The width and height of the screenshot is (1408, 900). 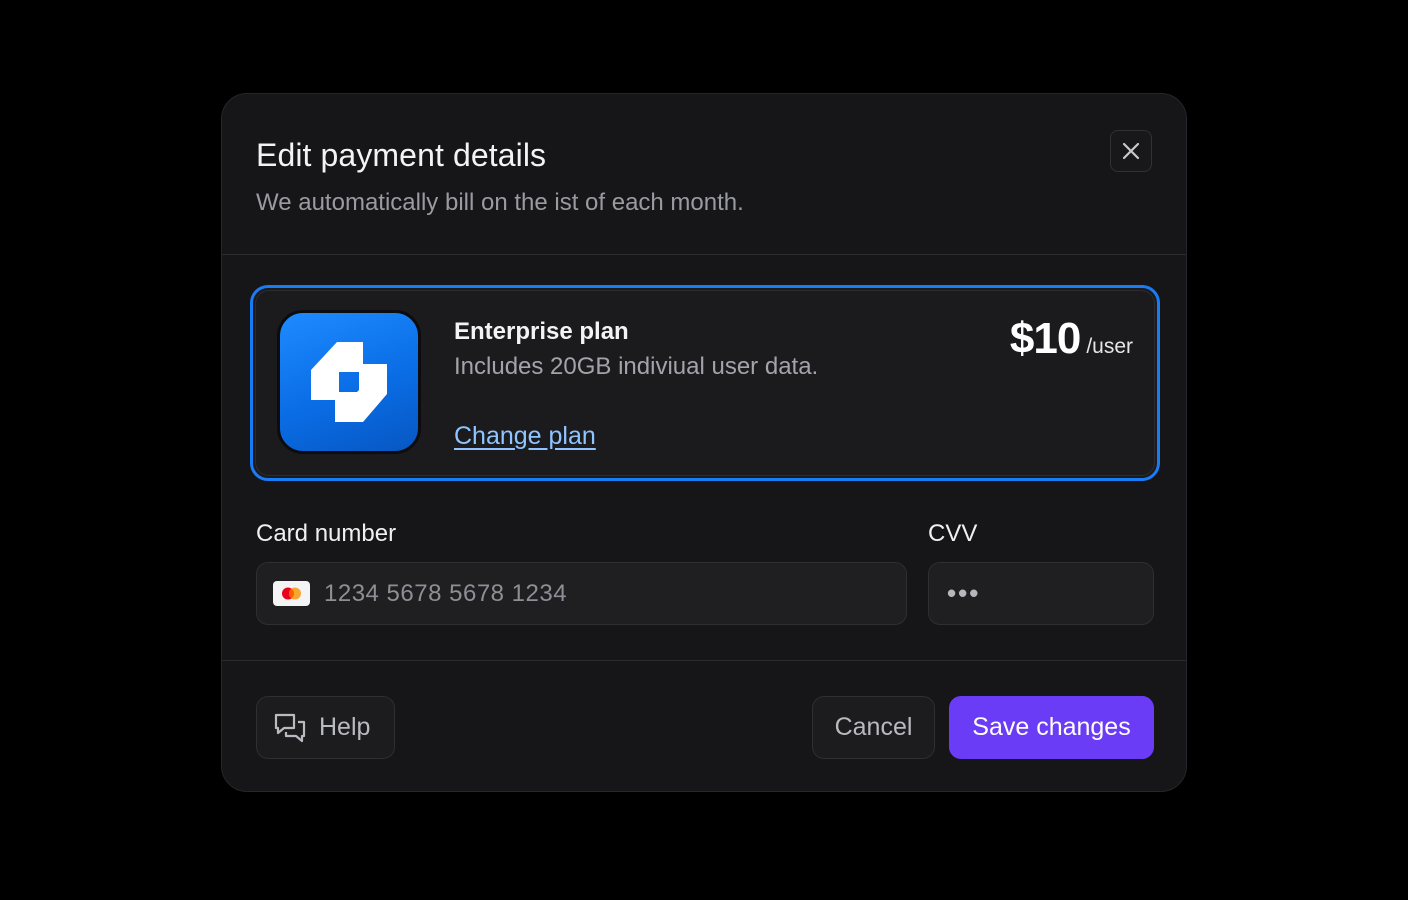 I want to click on cvv-label: CVV, so click(x=953, y=533).